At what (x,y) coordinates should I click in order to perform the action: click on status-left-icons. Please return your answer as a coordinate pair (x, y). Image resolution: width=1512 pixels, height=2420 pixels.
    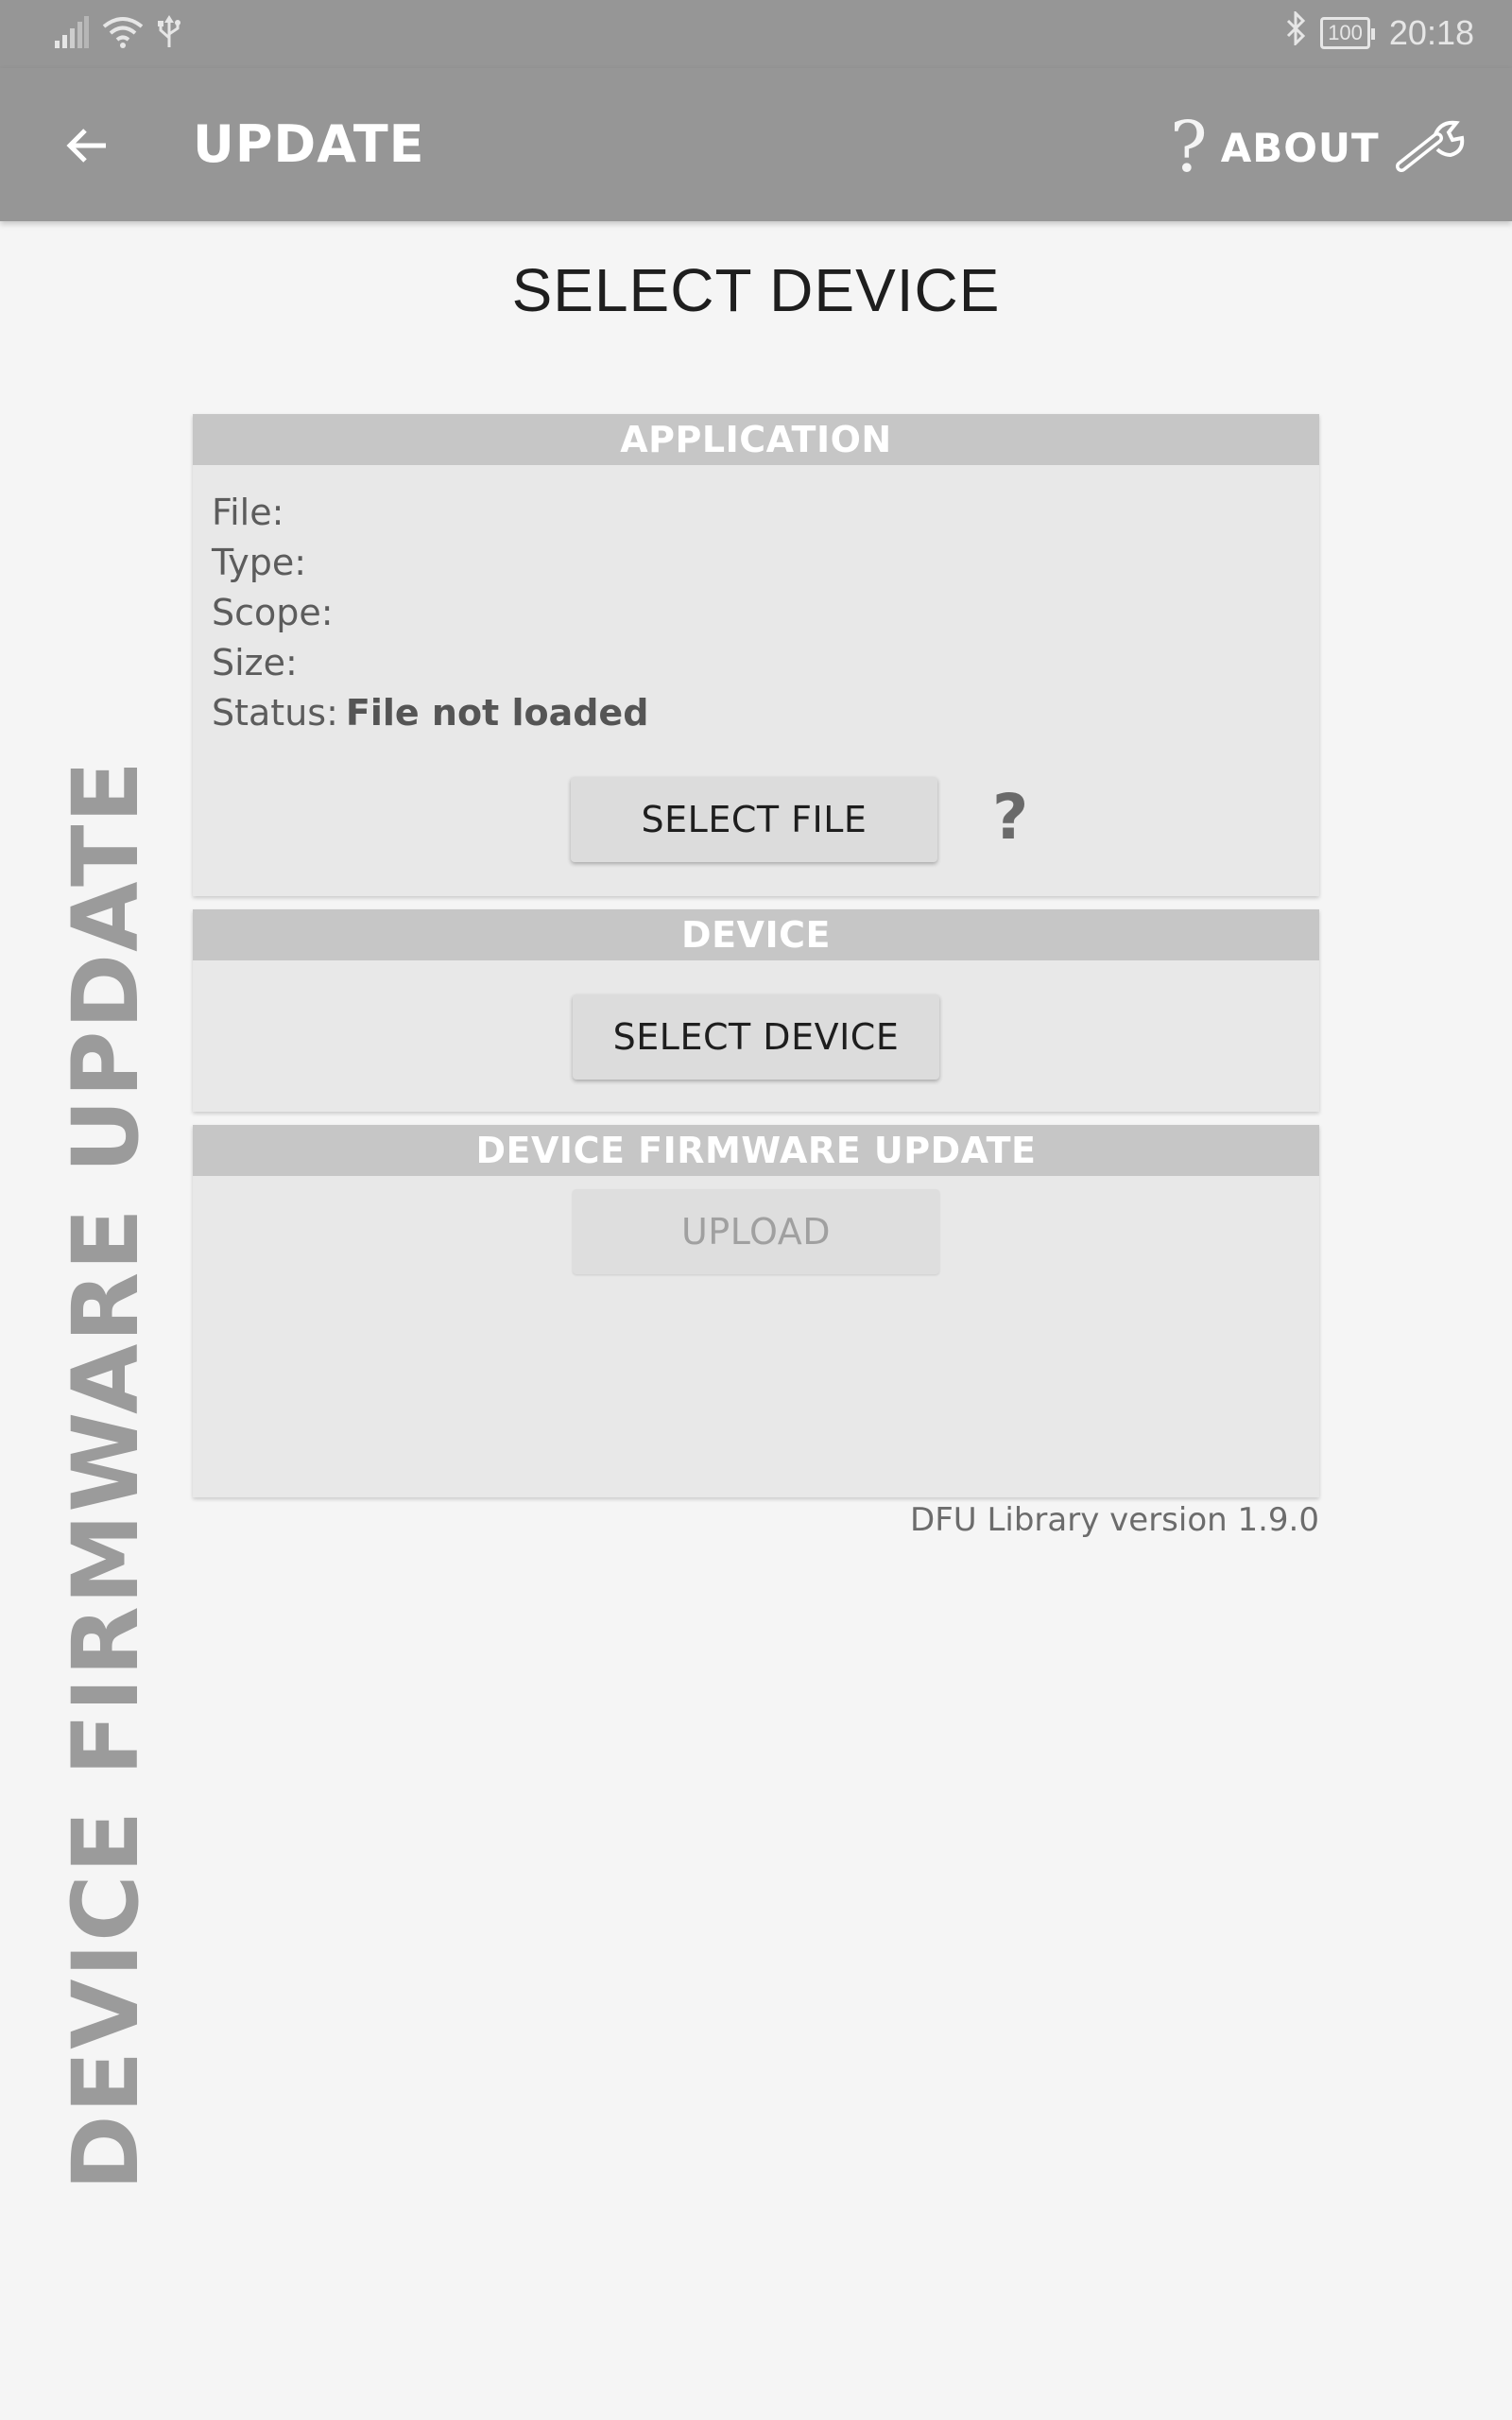
    Looking at the image, I should click on (118, 34).